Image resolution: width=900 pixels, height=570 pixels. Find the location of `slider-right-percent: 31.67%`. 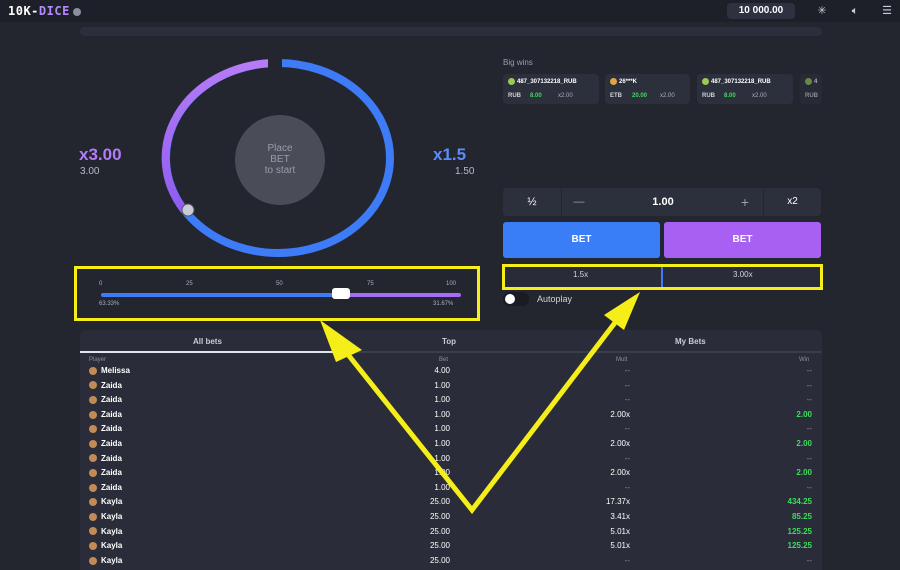

slider-right-percent: 31.67% is located at coordinates (443, 304).